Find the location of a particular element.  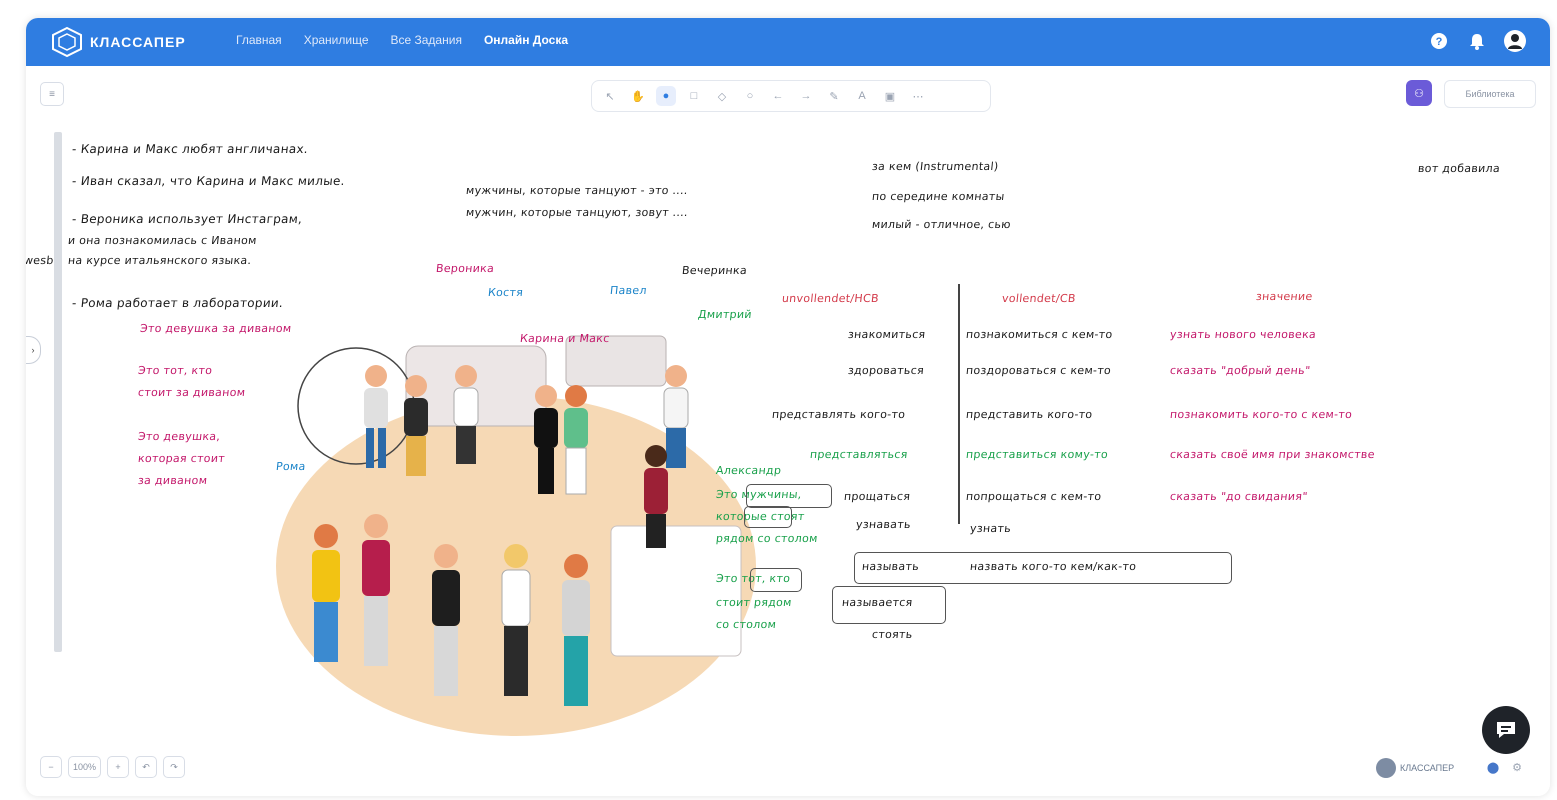

user-avatar is located at coordinates (1515, 41).